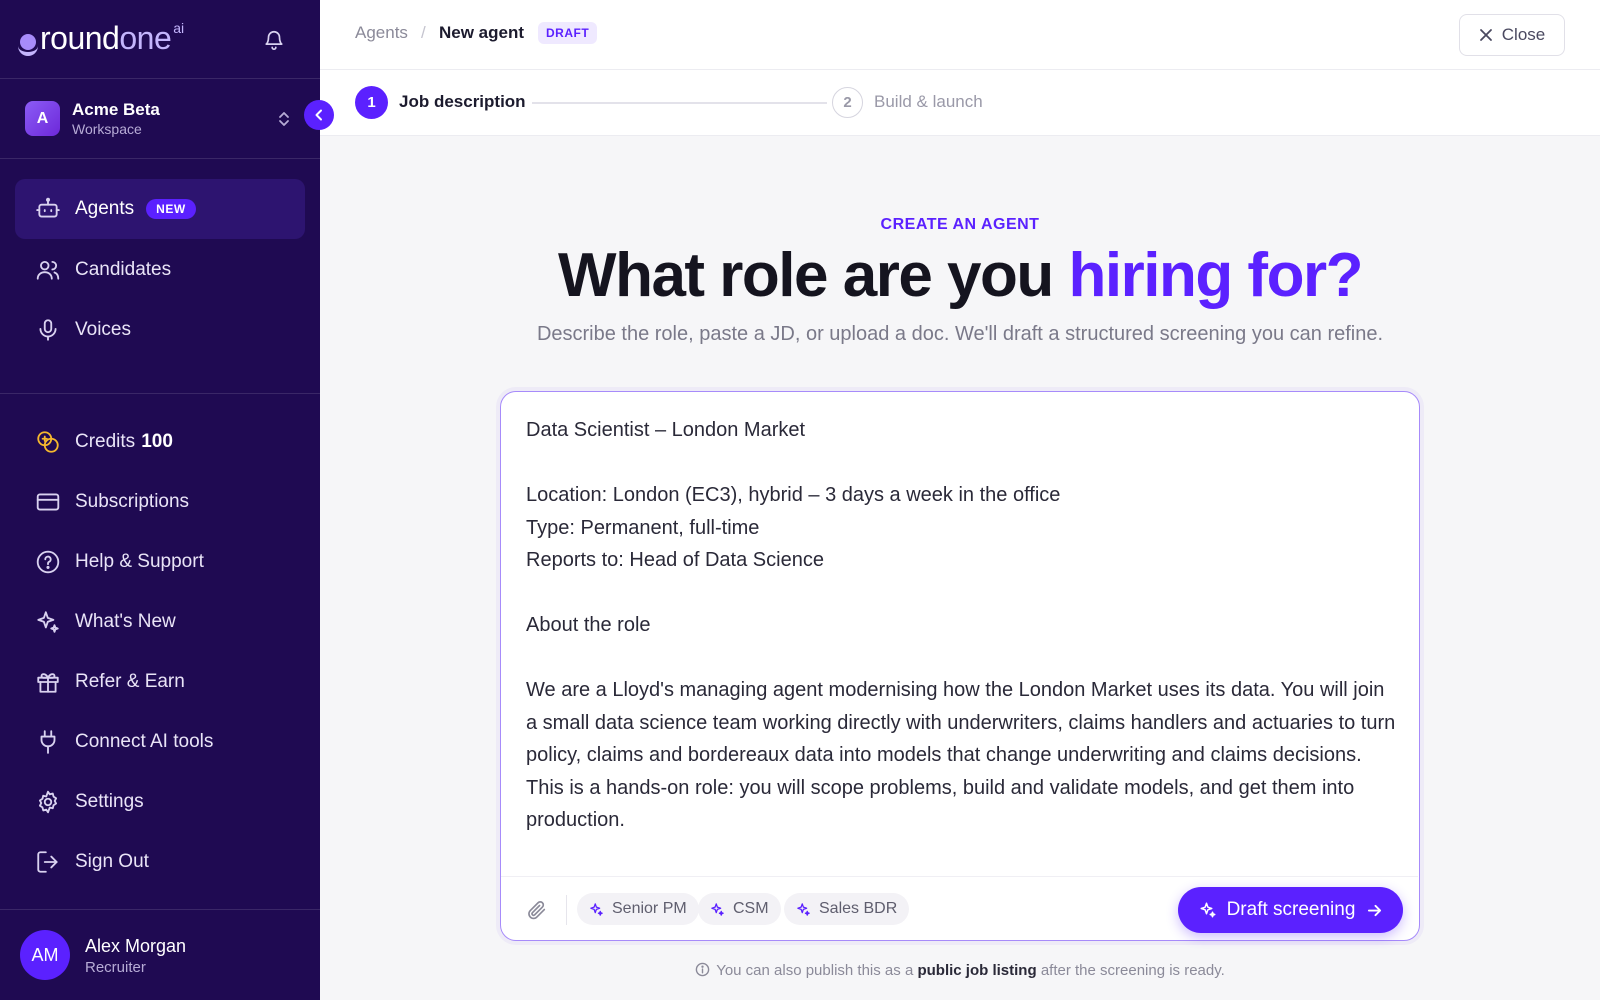 The width and height of the screenshot is (1600, 1000). I want to click on logo-text-one: one, so click(145, 38).